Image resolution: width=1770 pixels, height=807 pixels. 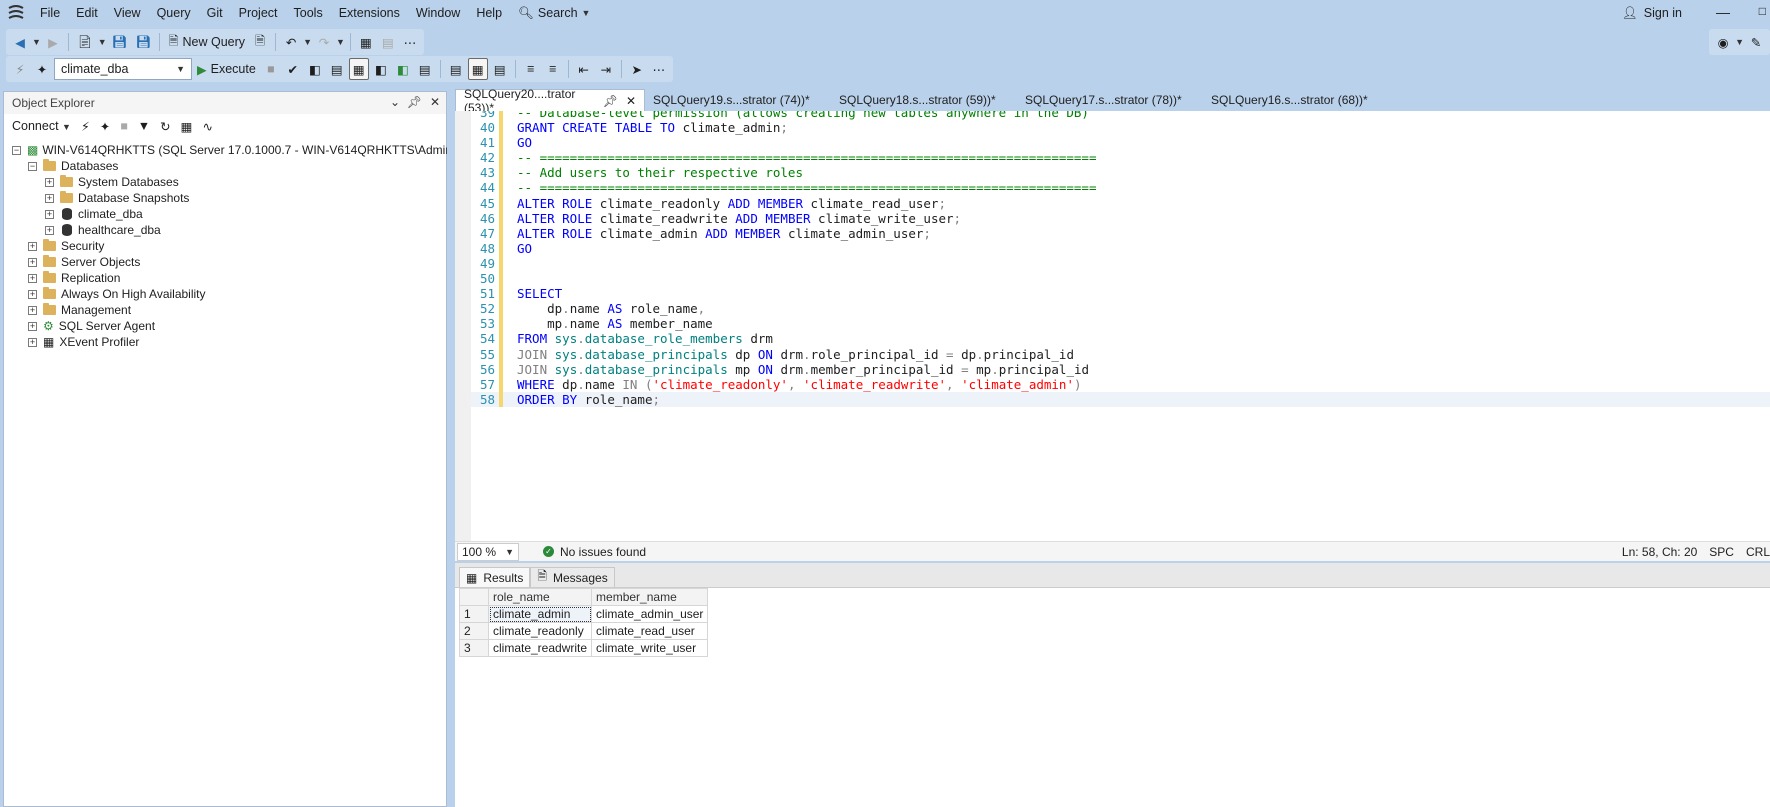 I want to click on menu-tools: Tools, so click(x=308, y=13).